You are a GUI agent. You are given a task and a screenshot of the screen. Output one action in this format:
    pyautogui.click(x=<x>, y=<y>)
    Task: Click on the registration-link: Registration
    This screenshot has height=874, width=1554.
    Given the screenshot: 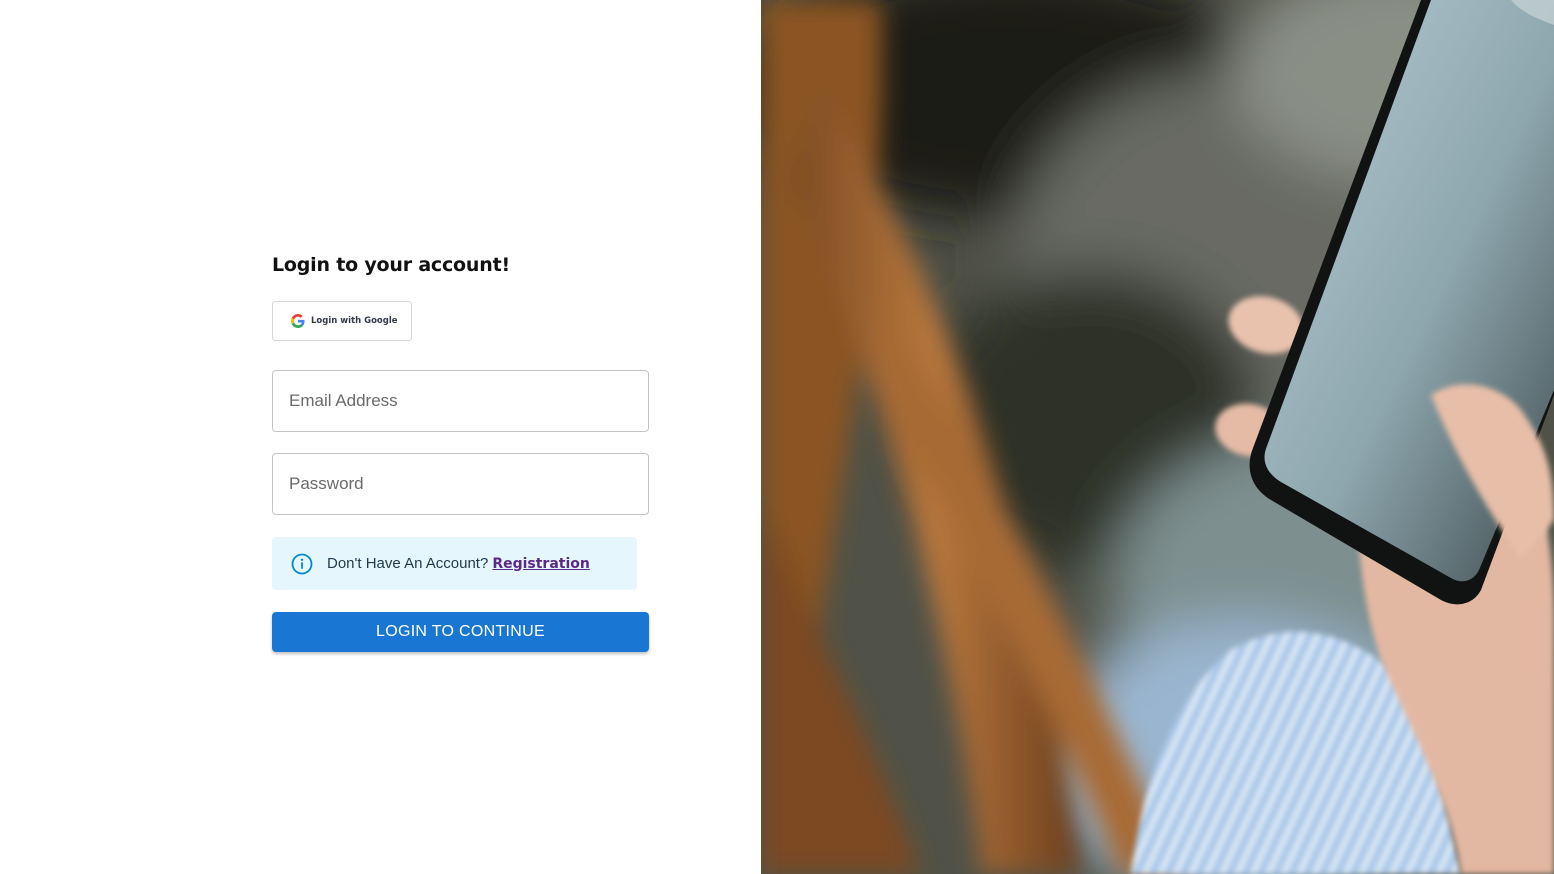 What is the action you would take?
    pyautogui.click(x=541, y=564)
    